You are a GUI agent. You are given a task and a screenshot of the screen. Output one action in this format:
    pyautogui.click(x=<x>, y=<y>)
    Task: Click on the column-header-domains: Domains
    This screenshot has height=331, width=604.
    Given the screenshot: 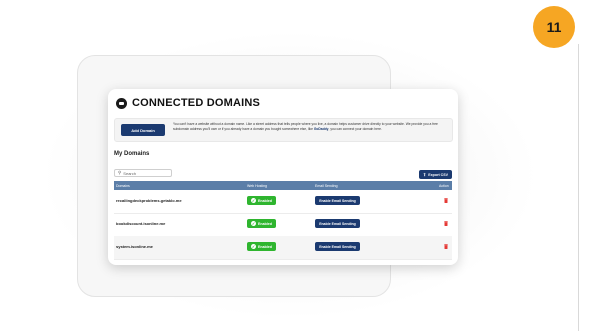 What is the action you would take?
    pyautogui.click(x=123, y=185)
    